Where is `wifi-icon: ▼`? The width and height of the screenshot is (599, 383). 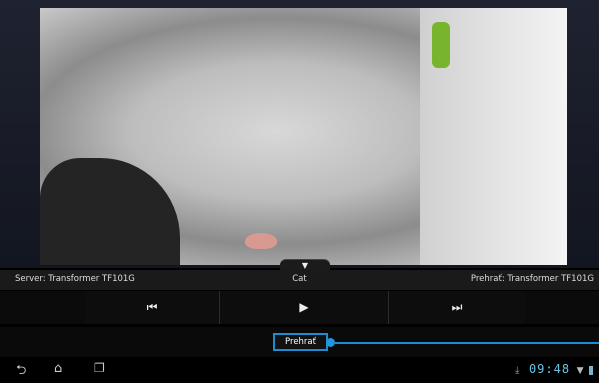
wifi-icon: ▼ is located at coordinates (580, 371).